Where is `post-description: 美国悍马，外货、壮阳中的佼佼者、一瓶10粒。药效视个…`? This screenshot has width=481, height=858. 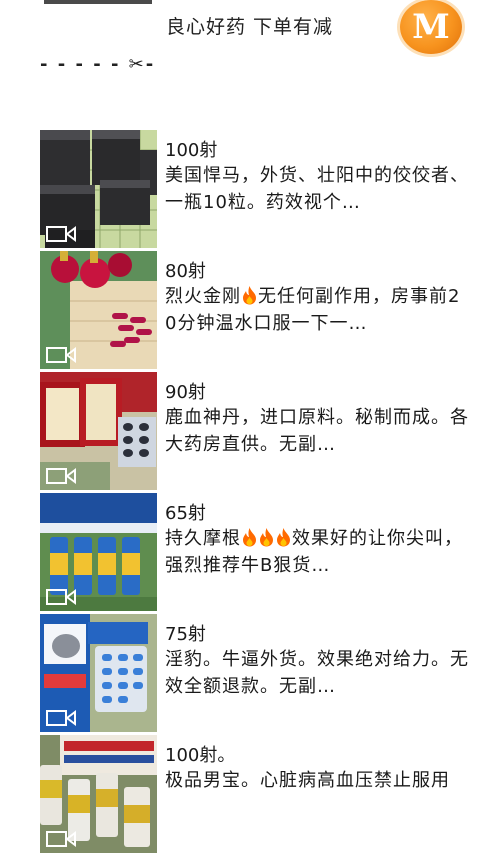 post-description: 美国悍马，外货、壮阳中的佼佼者、一瓶10粒。药效视个… is located at coordinates (317, 189).